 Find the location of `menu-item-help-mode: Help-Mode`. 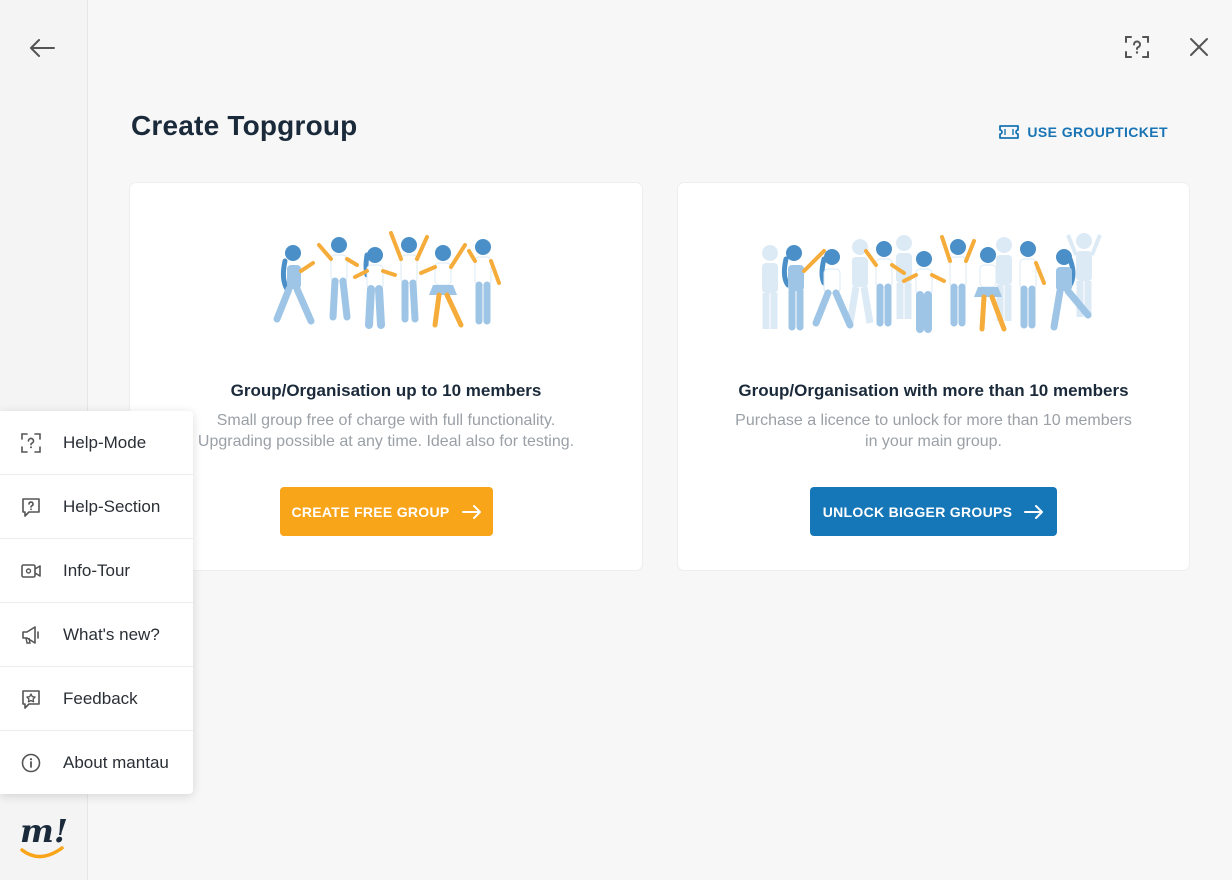

menu-item-help-mode: Help-Mode is located at coordinates (96, 443).